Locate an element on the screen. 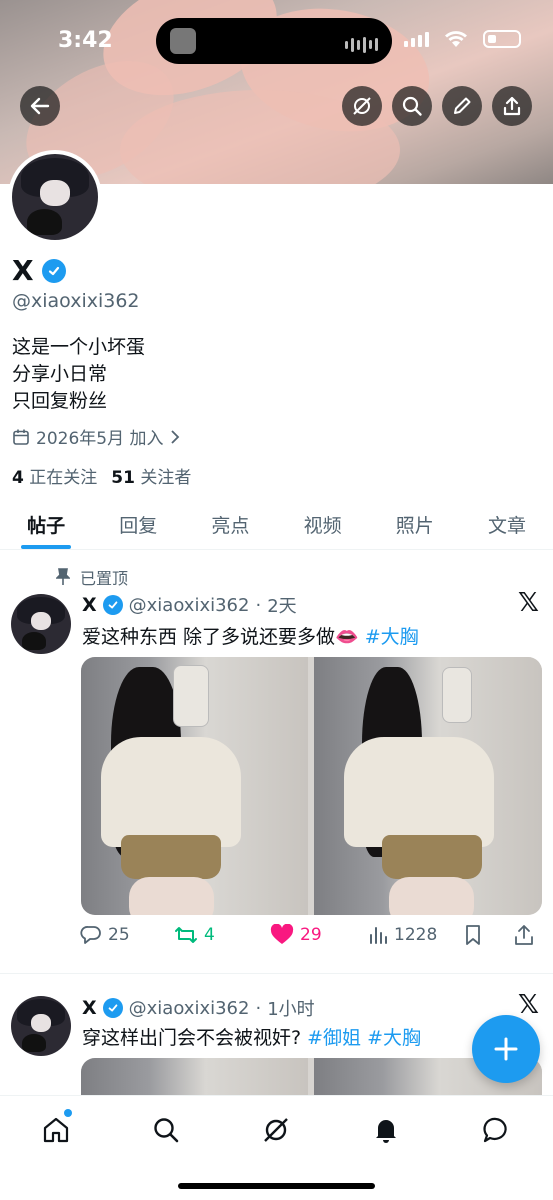 This screenshot has width=553, height=1200. messages-icon is located at coordinates (495, 1130).